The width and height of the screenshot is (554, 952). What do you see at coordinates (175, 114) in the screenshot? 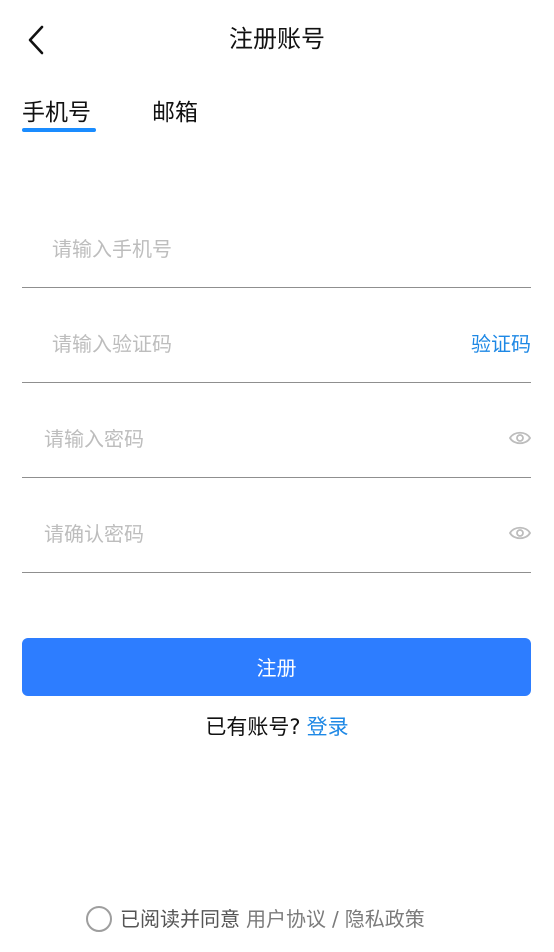
I see `tab-email: 邮箱` at bounding box center [175, 114].